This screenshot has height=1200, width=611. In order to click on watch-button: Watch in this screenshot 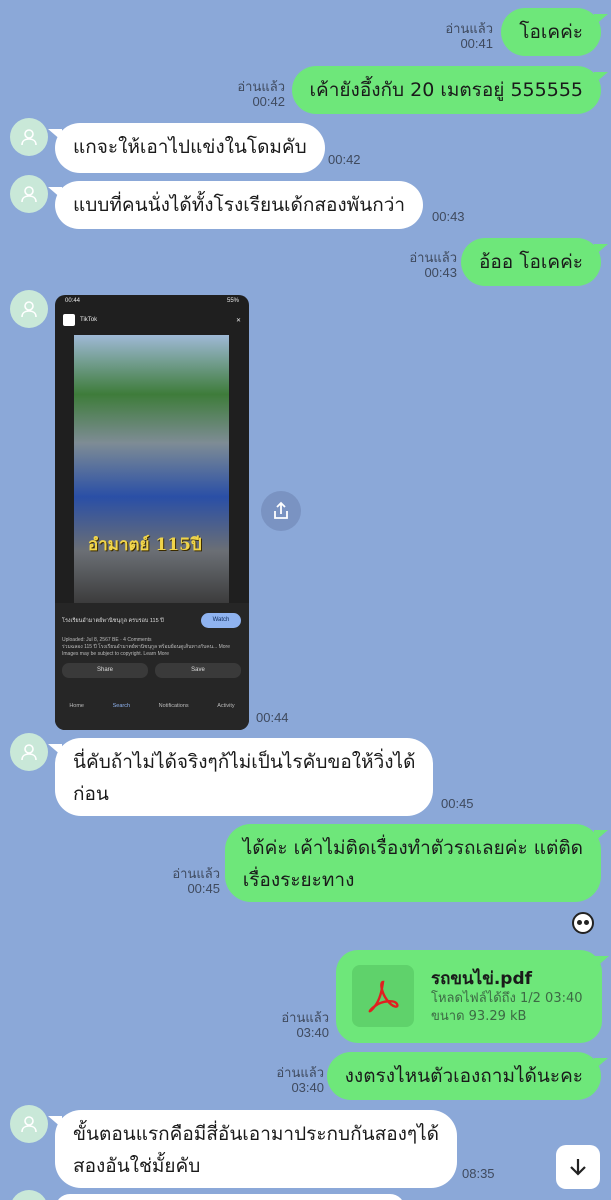, I will do `click(221, 620)`.